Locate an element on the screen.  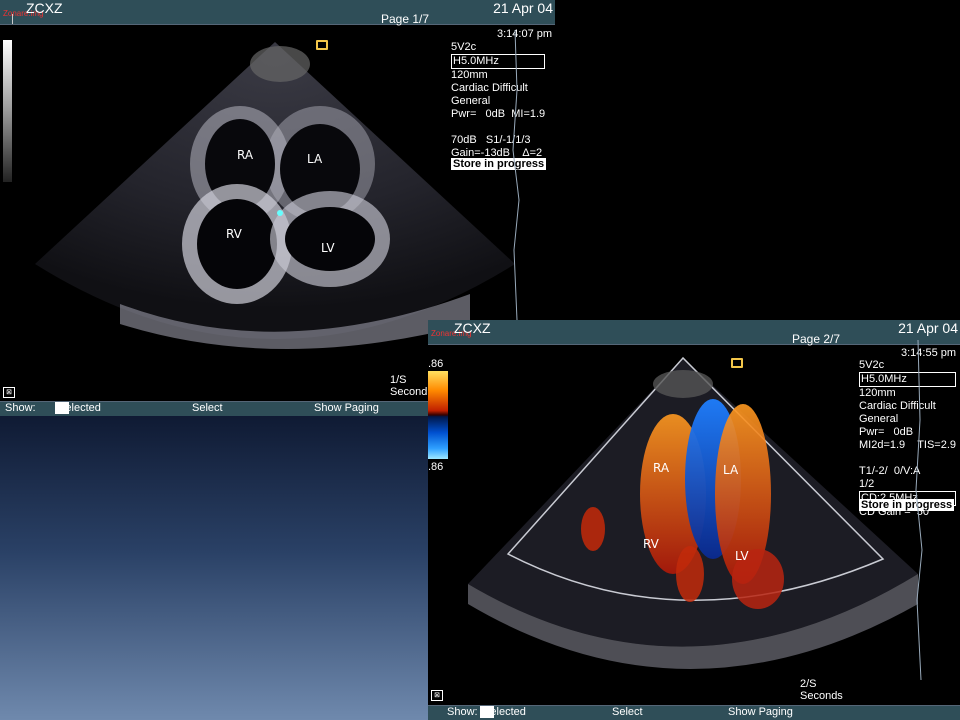
sweep-speed-value: 2/S is located at coordinates (808, 684).